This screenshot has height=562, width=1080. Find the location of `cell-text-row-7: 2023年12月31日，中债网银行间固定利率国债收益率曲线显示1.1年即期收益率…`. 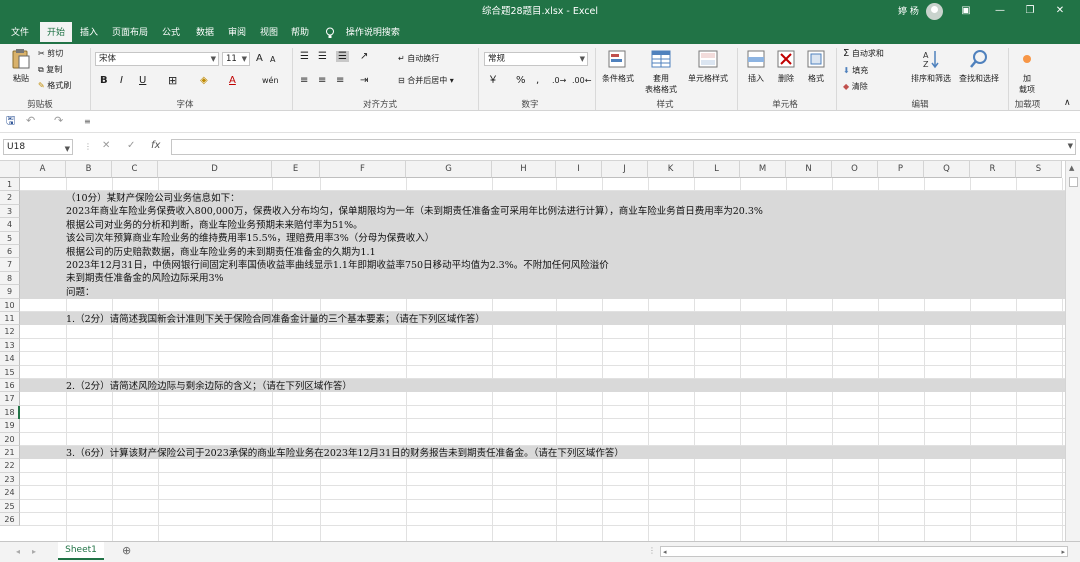

cell-text-row-7: 2023年12月31日，中债网银行间固定利率国债收益率曲线显示1.1年即期收益率… is located at coordinates (337, 265).